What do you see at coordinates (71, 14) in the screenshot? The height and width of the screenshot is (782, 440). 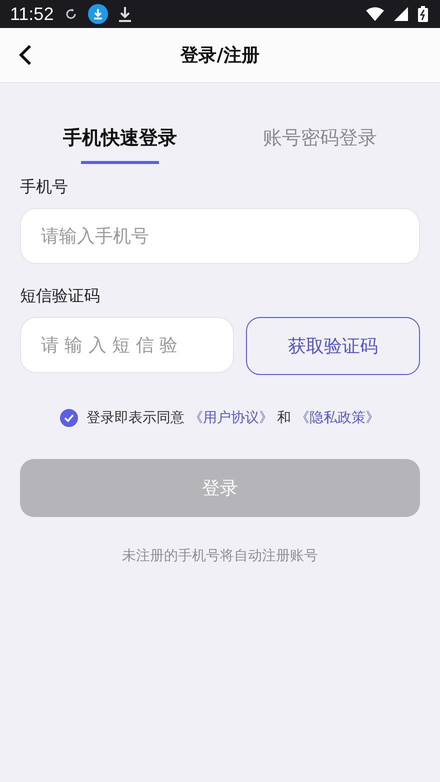 I see `sync-icon` at bounding box center [71, 14].